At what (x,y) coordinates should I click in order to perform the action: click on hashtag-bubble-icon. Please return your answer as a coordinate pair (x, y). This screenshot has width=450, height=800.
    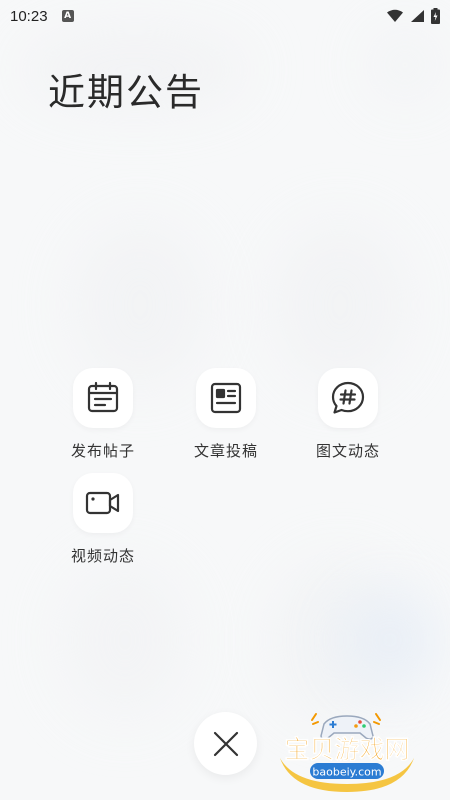
    Looking at the image, I should click on (348, 397).